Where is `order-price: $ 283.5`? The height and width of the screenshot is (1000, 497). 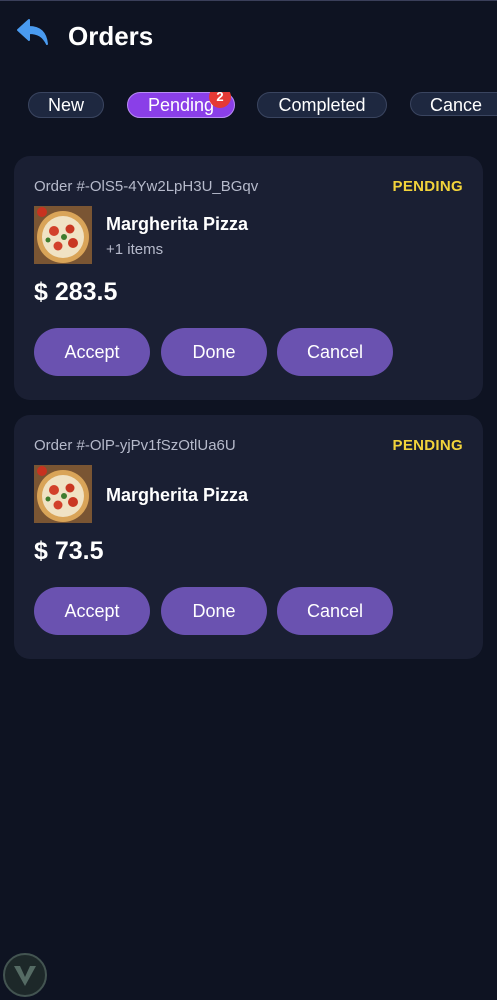
order-price: $ 283.5 is located at coordinates (76, 292).